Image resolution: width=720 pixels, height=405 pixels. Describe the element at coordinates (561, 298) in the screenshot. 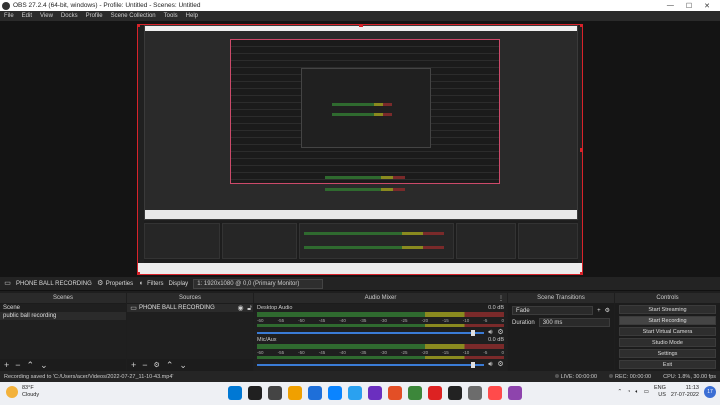

I see `scene-transitions-title: Scene Transitions` at that location.